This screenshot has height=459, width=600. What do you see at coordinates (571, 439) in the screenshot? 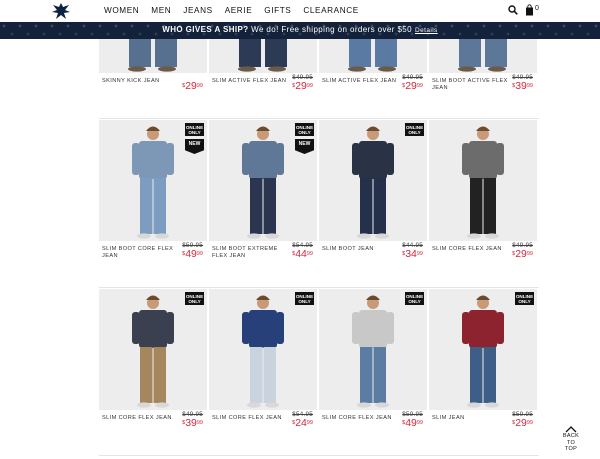
I see `back-to-top-button: BACK TO TOP` at bounding box center [571, 439].